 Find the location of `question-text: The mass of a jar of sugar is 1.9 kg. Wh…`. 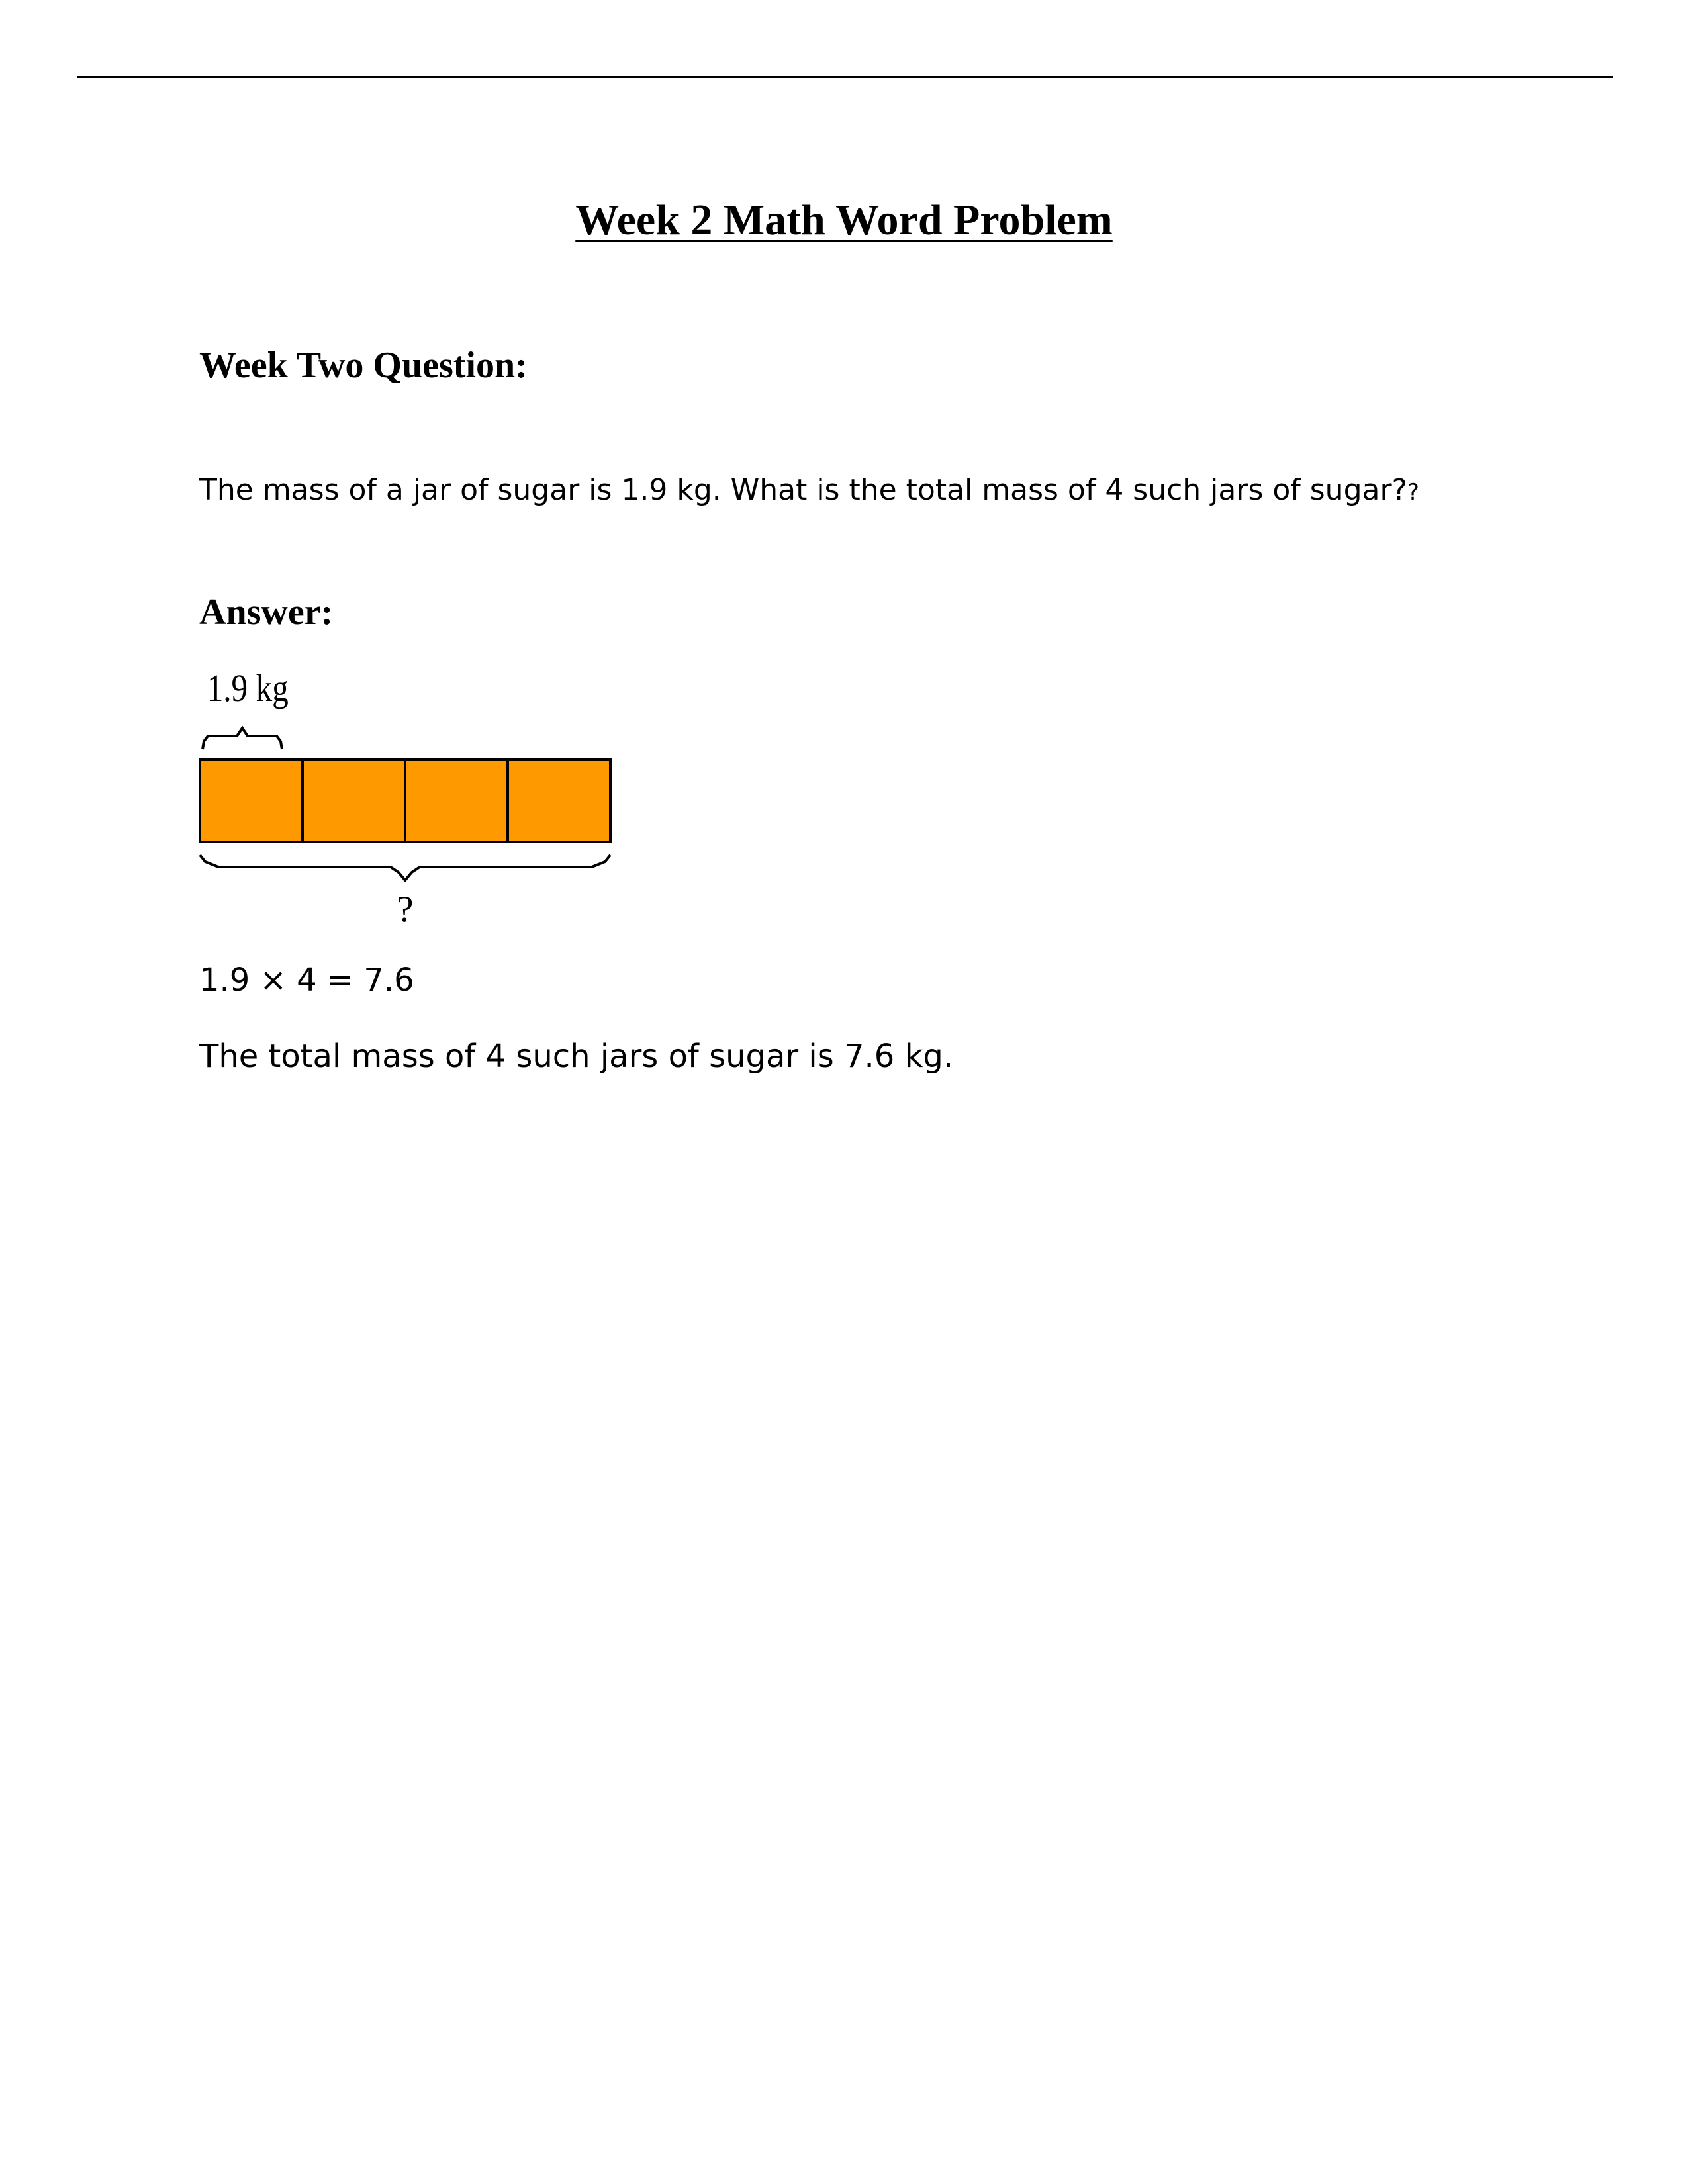

question-text: The mass of a jar of sugar is 1.9 kg. Wh… is located at coordinates (809, 490).